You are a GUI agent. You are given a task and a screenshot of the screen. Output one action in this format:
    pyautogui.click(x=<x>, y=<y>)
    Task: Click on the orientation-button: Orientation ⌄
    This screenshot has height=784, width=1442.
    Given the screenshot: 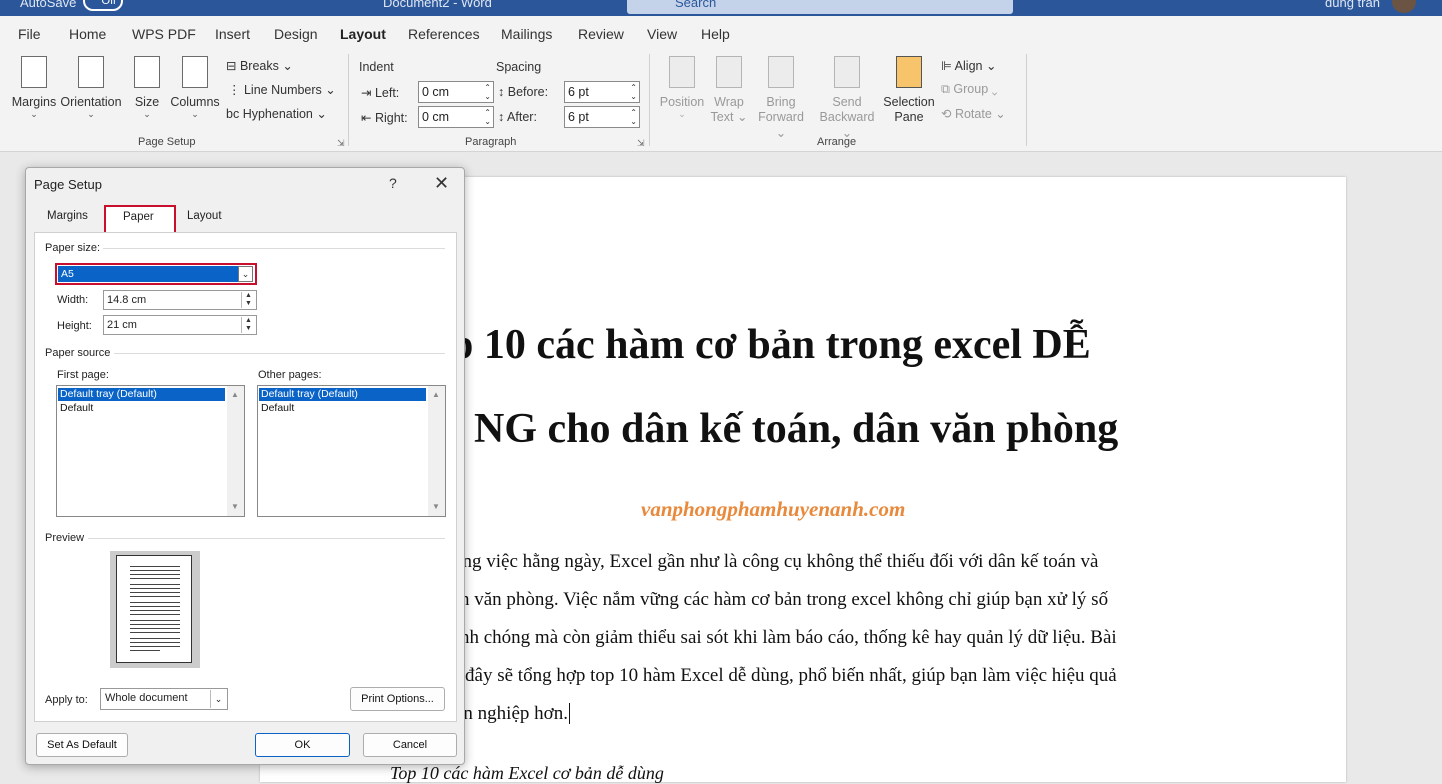 What is the action you would take?
    pyautogui.click(x=91, y=87)
    